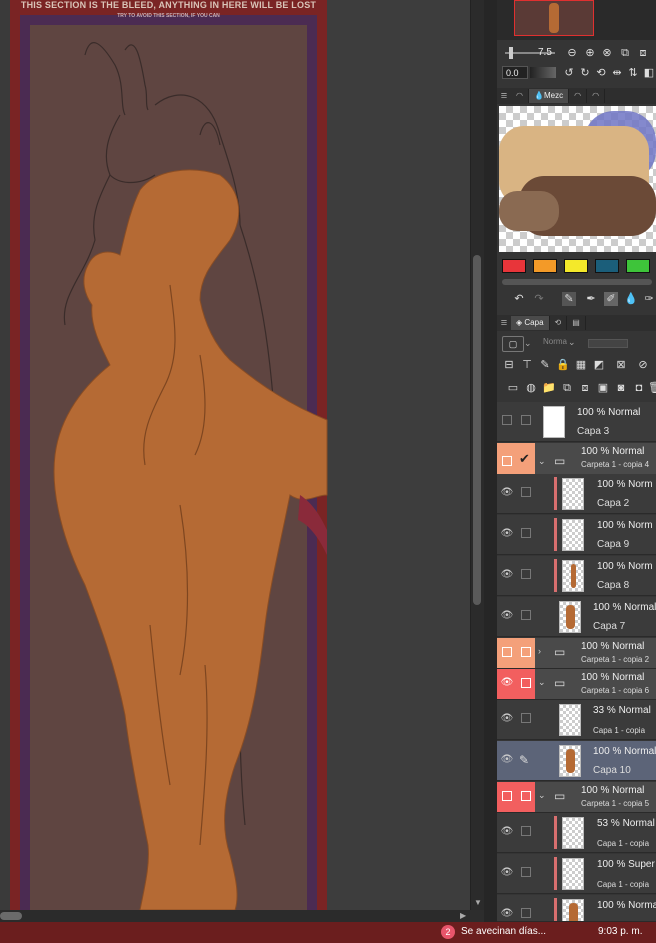  Describe the element at coordinates (524, 760) in the screenshot. I see `pen-edit-icon: ✎` at that location.